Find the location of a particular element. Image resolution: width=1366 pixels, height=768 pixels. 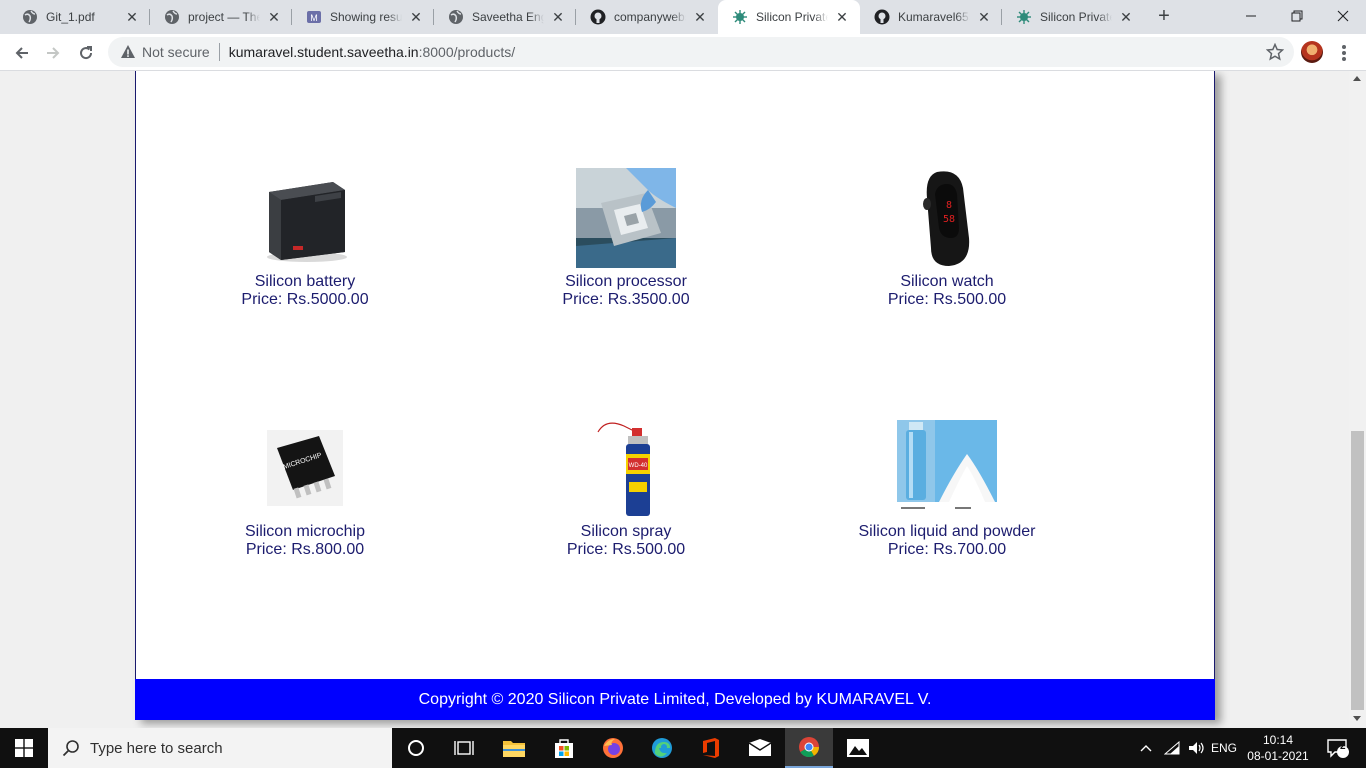

product-card: WD-40 Silicon spray Price: Rs.500.00 is located at coordinates (626, 488).